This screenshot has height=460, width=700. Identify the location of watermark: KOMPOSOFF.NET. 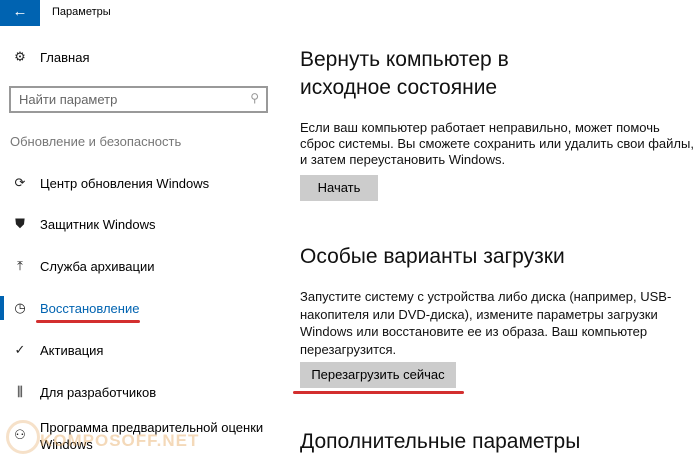
(120, 440).